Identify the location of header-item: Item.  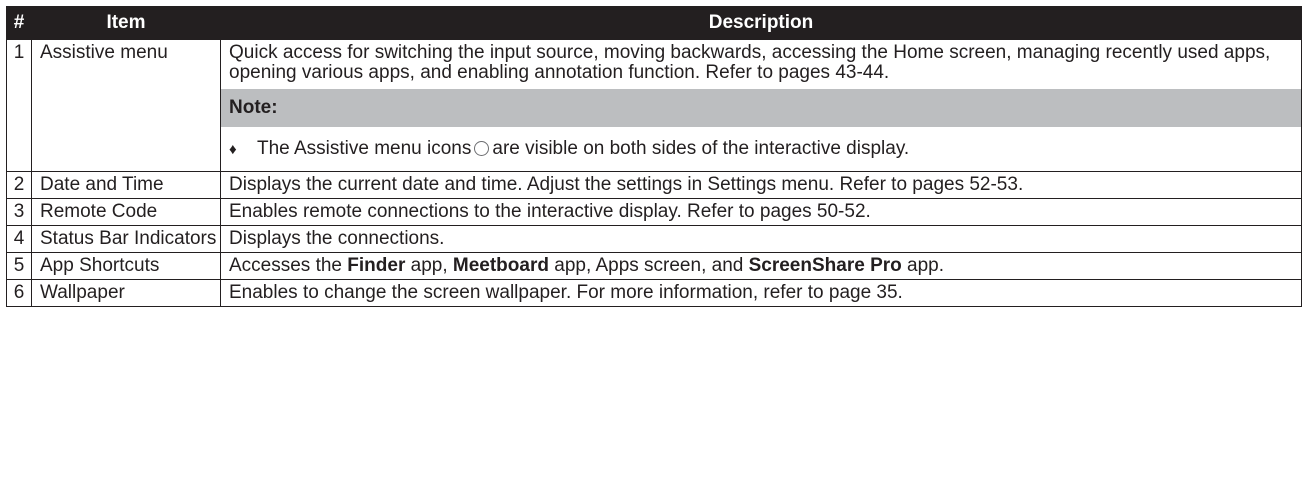
(126, 23).